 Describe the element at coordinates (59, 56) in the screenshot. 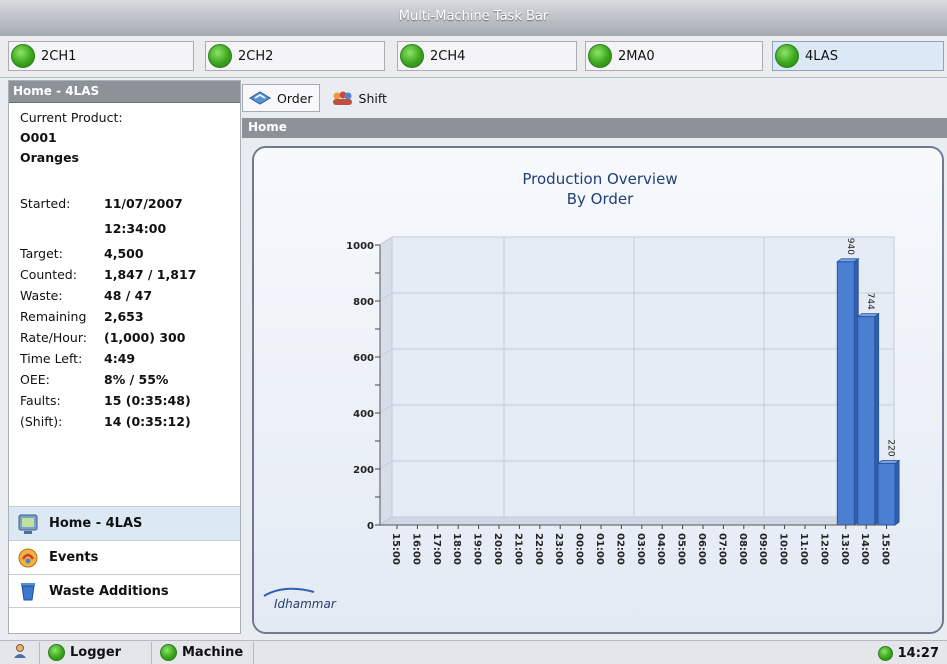

I see `machine-tab-label: 2CH1` at that location.